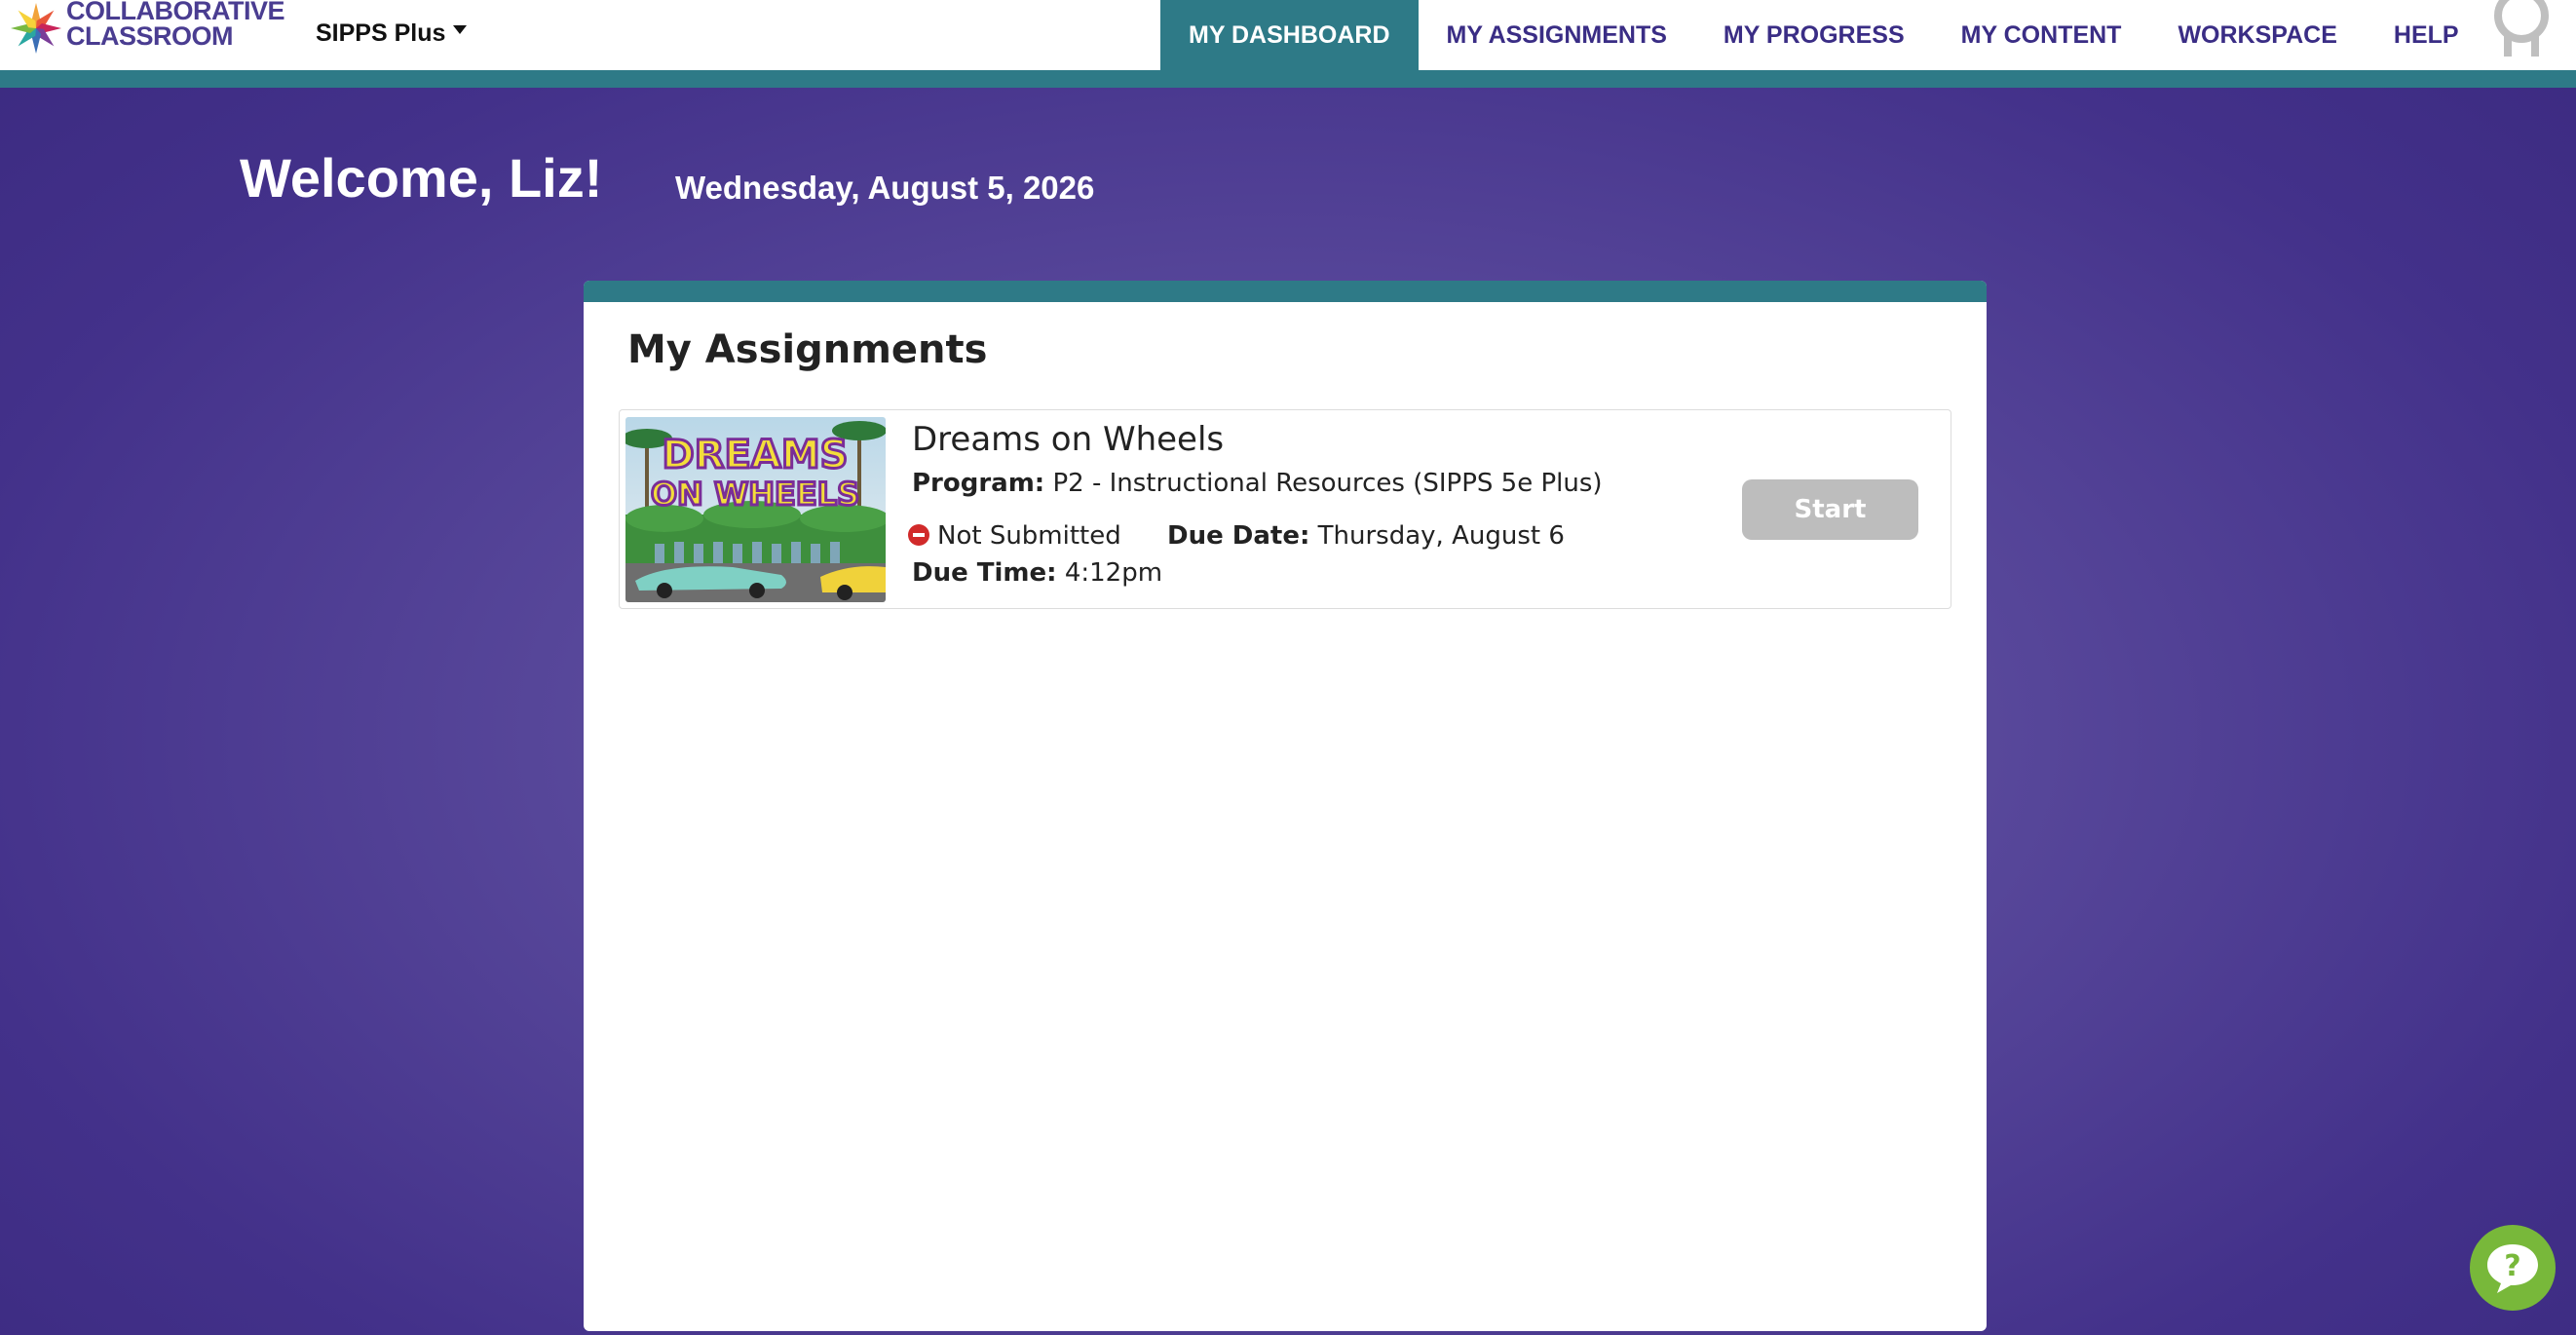 Image resolution: width=2576 pixels, height=1335 pixels. What do you see at coordinates (1238, 536) in the screenshot?
I see `due-date-label: Due Date:` at bounding box center [1238, 536].